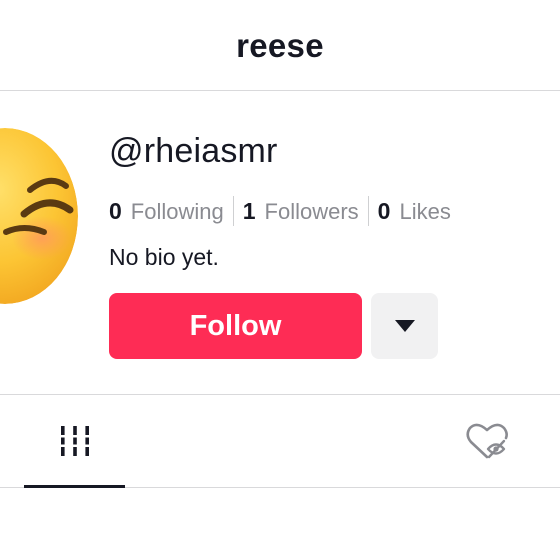 The height and width of the screenshot is (560, 560). I want to click on hidden-heart-icon, so click(487, 441).